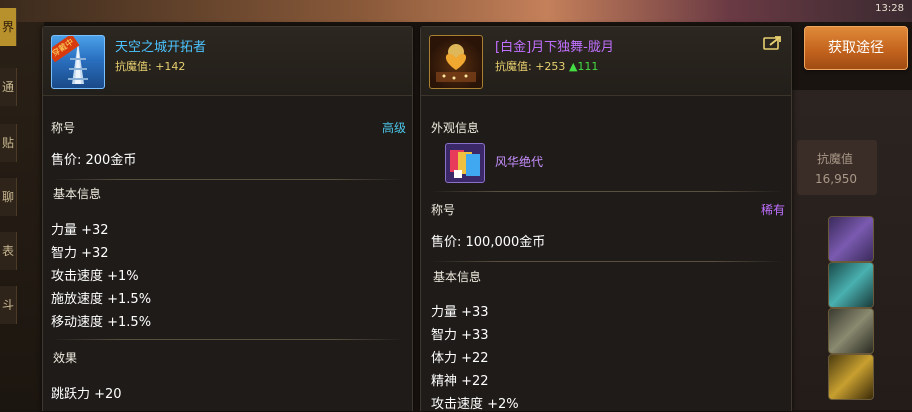  I want to click on stat-row: 力量 +33, so click(460, 312).